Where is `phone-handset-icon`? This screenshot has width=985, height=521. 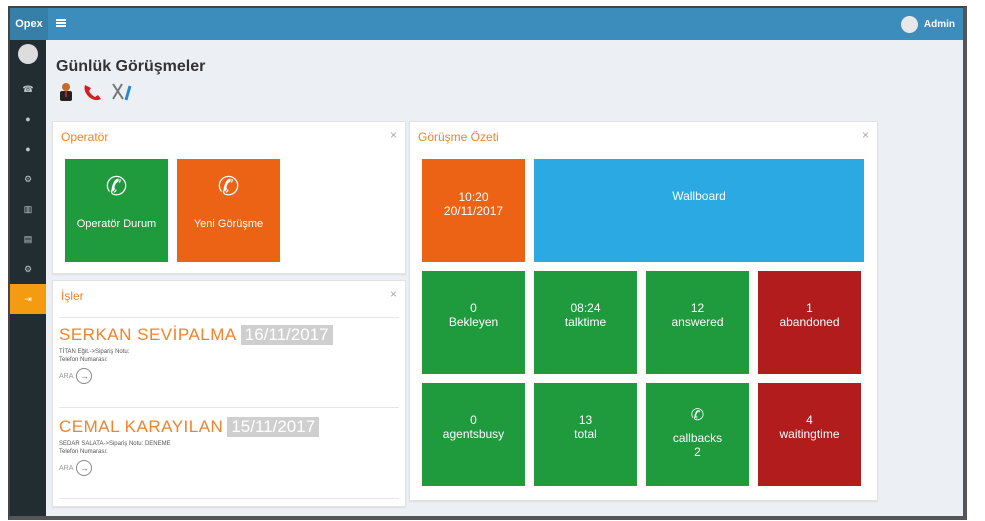 phone-handset-icon is located at coordinates (93, 94).